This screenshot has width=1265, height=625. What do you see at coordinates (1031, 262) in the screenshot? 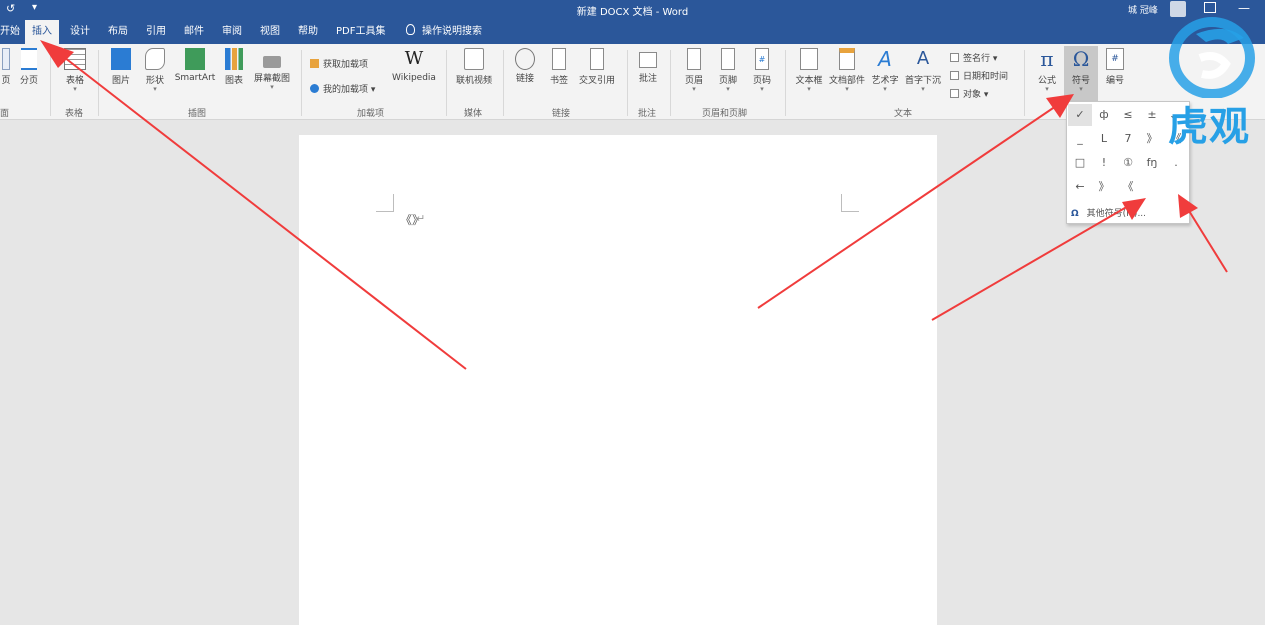
I see `arrow-to-inserted-symbol` at bounding box center [1031, 262].